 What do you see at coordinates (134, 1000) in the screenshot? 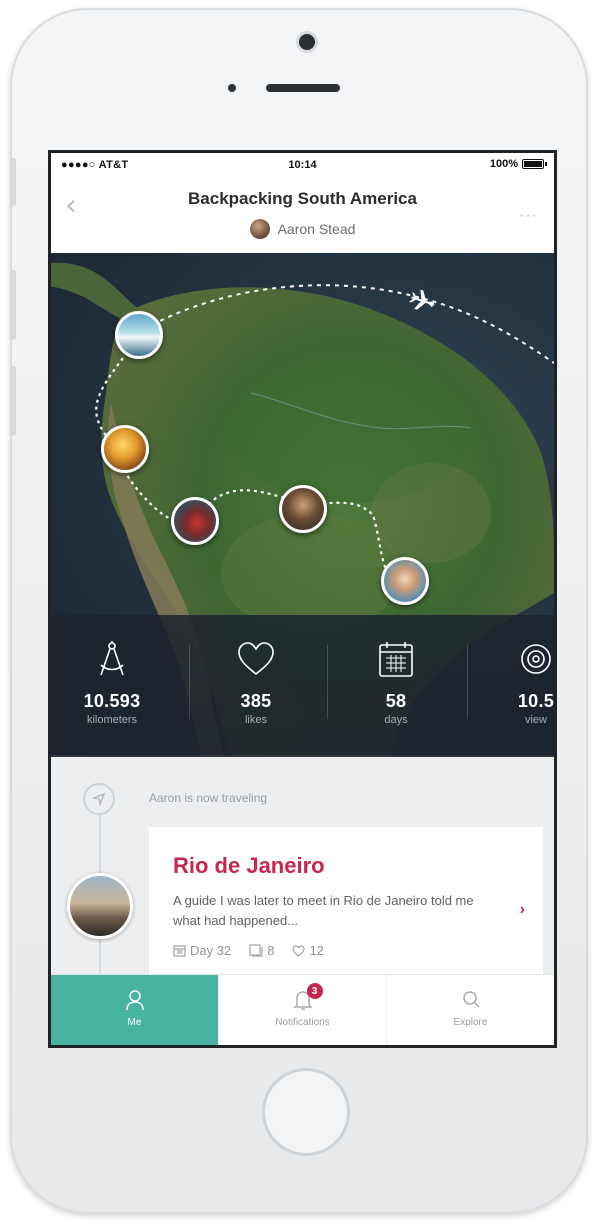
I see `person-icon` at bounding box center [134, 1000].